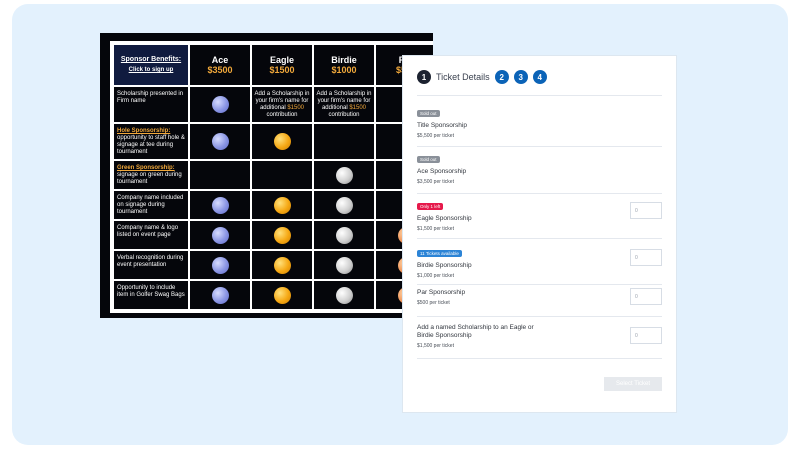 Image resolution: width=800 pixels, height=450 pixels. What do you see at coordinates (539, 301) in the screenshot?
I see `ticket-item-par: Par Sponsorship $500 per ticket 0` at bounding box center [539, 301].